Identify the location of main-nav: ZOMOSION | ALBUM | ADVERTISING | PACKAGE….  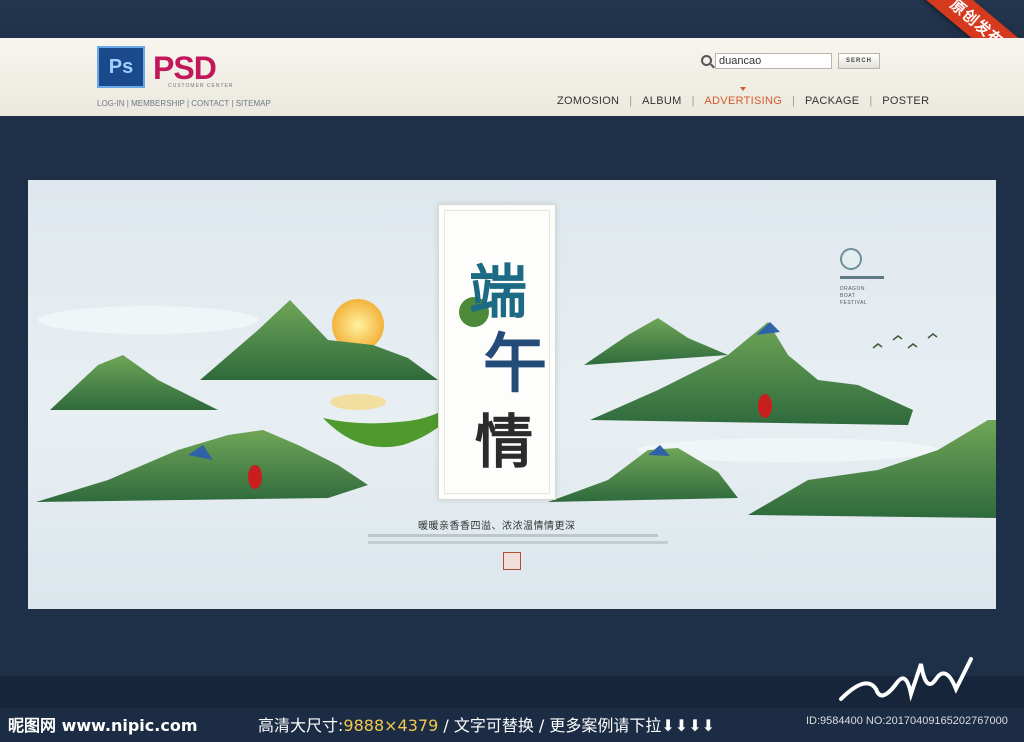
(743, 97).